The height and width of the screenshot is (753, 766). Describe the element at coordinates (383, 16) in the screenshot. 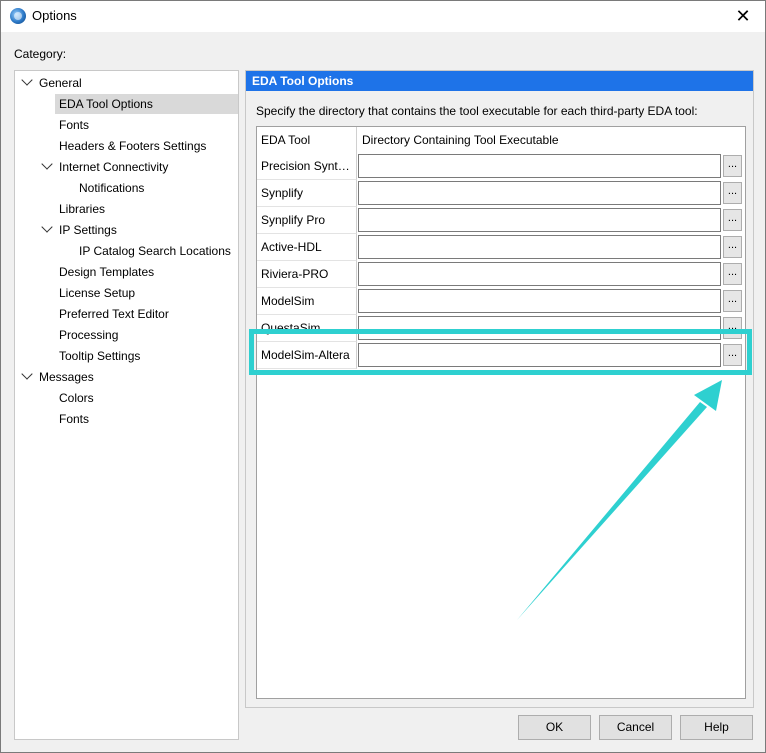

I see `title-bar: Options ✕` at that location.